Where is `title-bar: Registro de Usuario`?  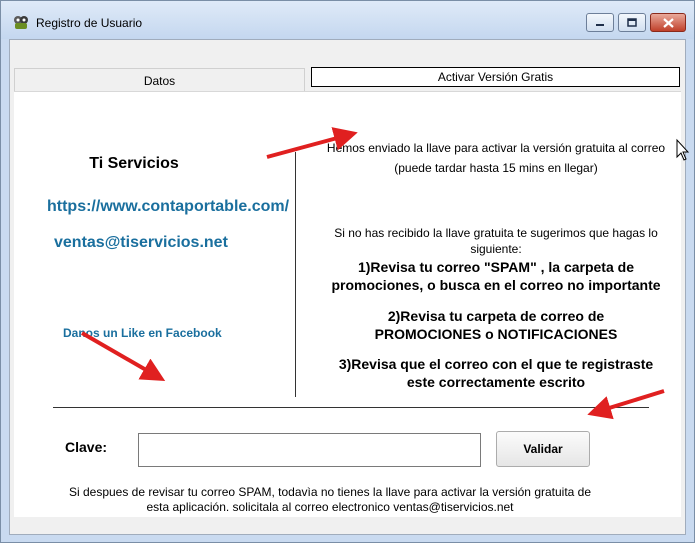
title-bar: Registro de Usuario is located at coordinates (347, 20).